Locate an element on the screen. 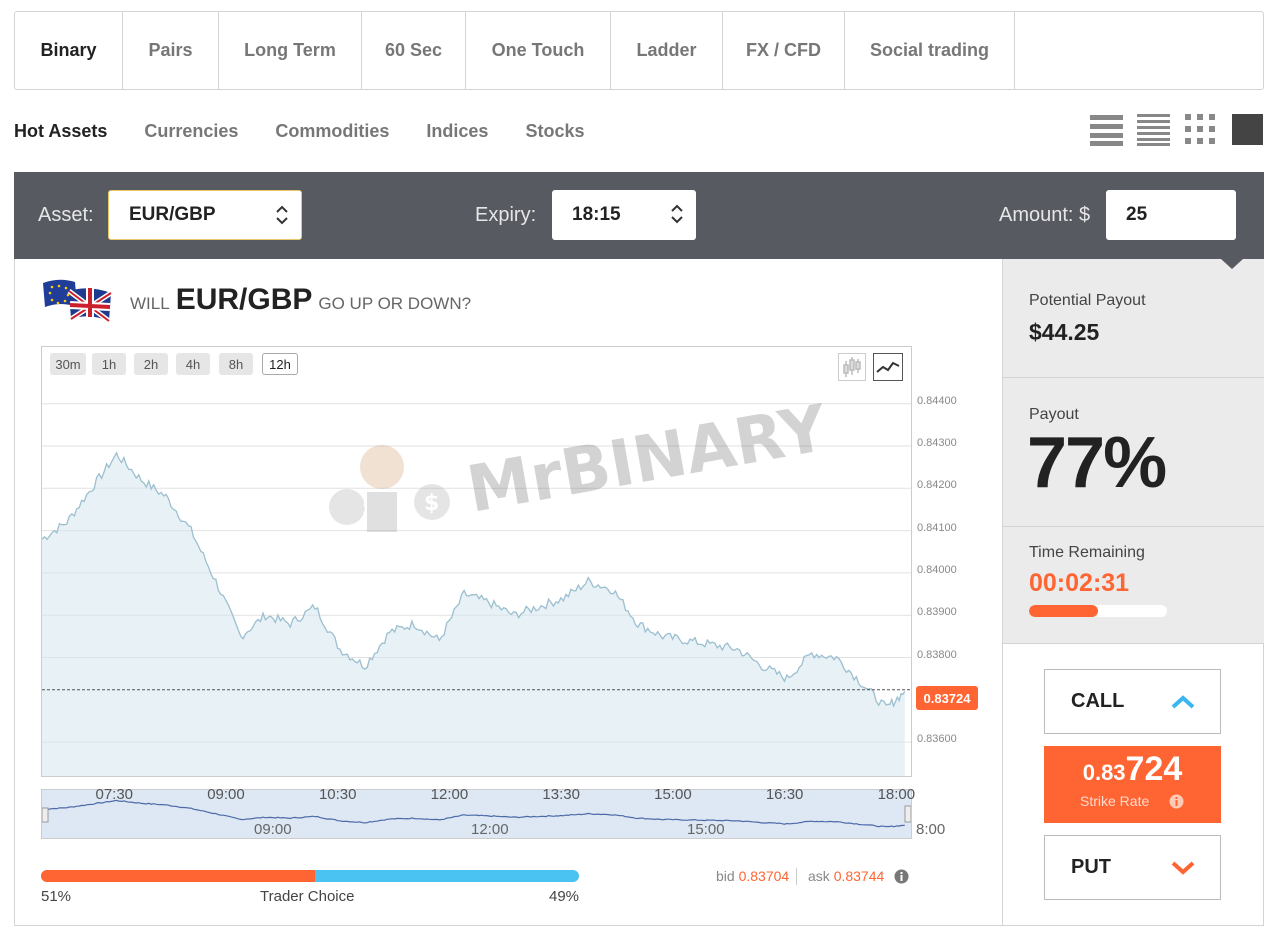 The image size is (1288, 937). time-remaining-bar is located at coordinates (1098, 611).